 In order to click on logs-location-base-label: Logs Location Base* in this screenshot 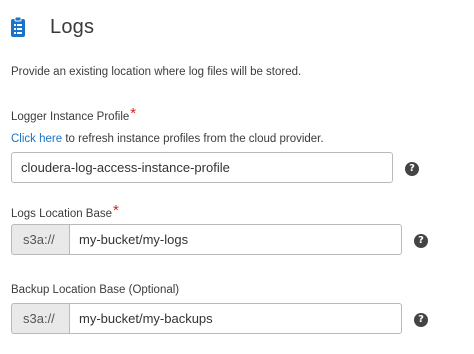, I will do `click(65, 211)`.